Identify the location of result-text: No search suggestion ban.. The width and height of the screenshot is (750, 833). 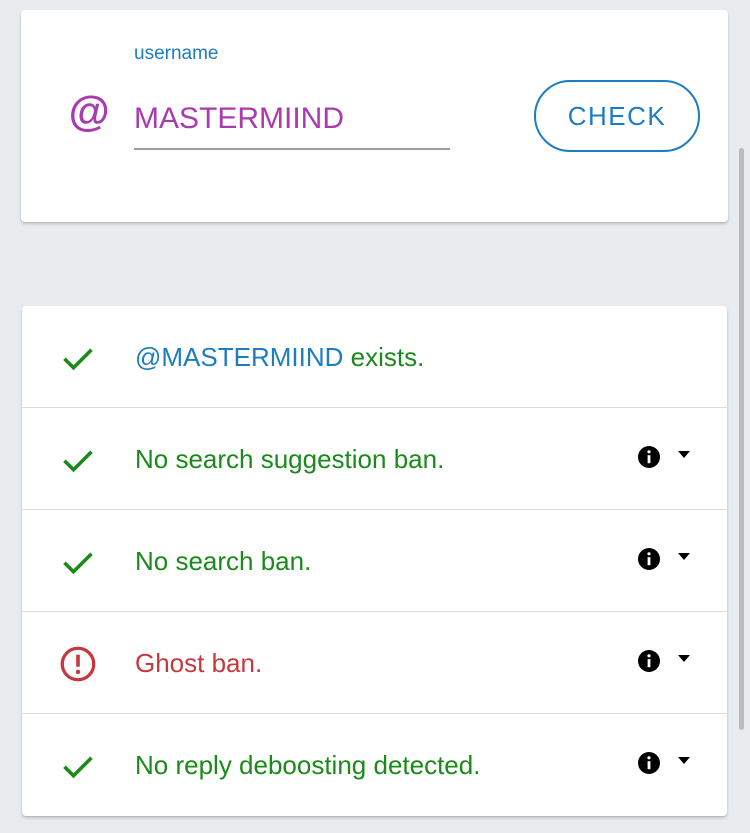
(290, 459).